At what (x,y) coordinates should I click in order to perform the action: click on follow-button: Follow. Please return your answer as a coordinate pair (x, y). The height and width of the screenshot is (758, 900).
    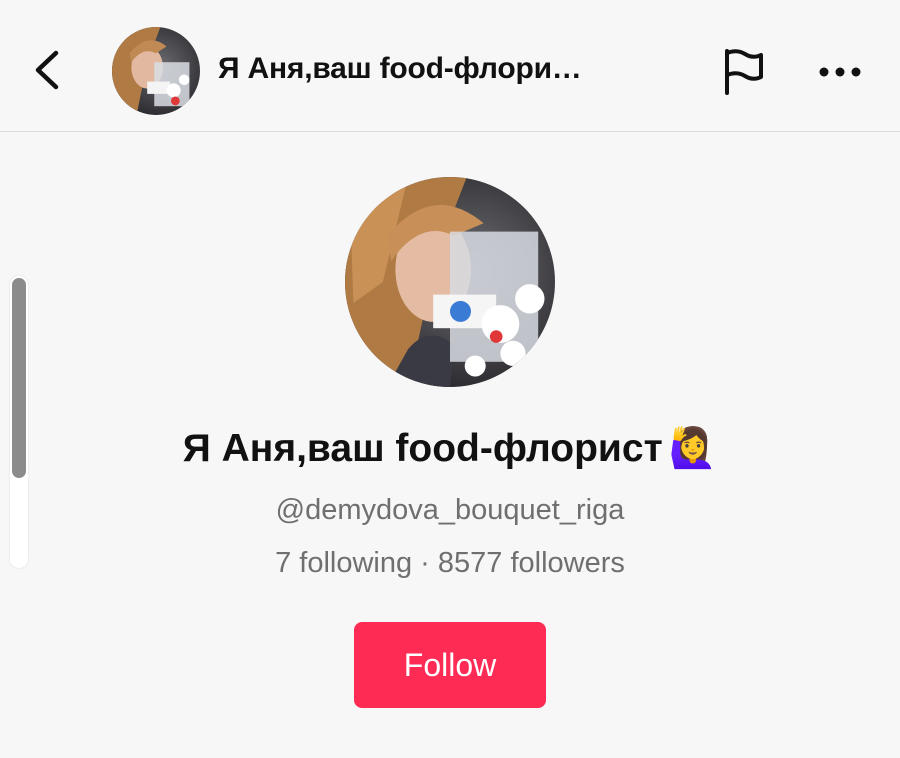
    Looking at the image, I should click on (450, 665).